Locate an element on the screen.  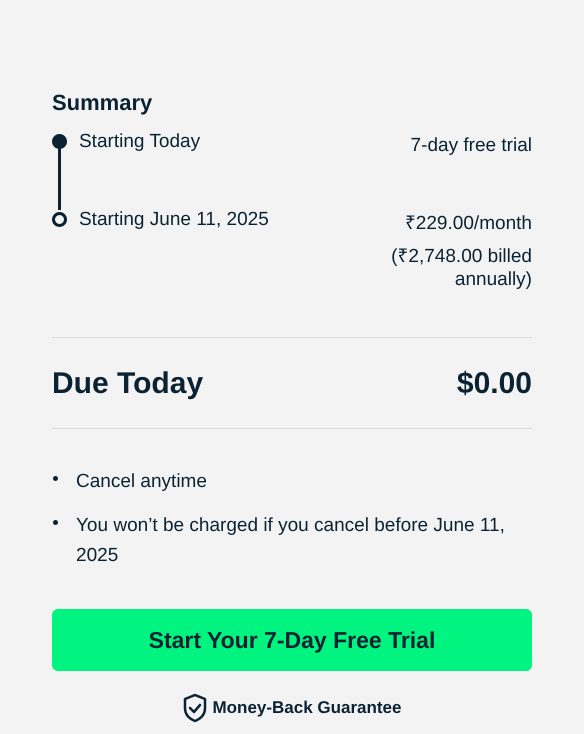
due-amount: $0.00 is located at coordinates (494, 384).